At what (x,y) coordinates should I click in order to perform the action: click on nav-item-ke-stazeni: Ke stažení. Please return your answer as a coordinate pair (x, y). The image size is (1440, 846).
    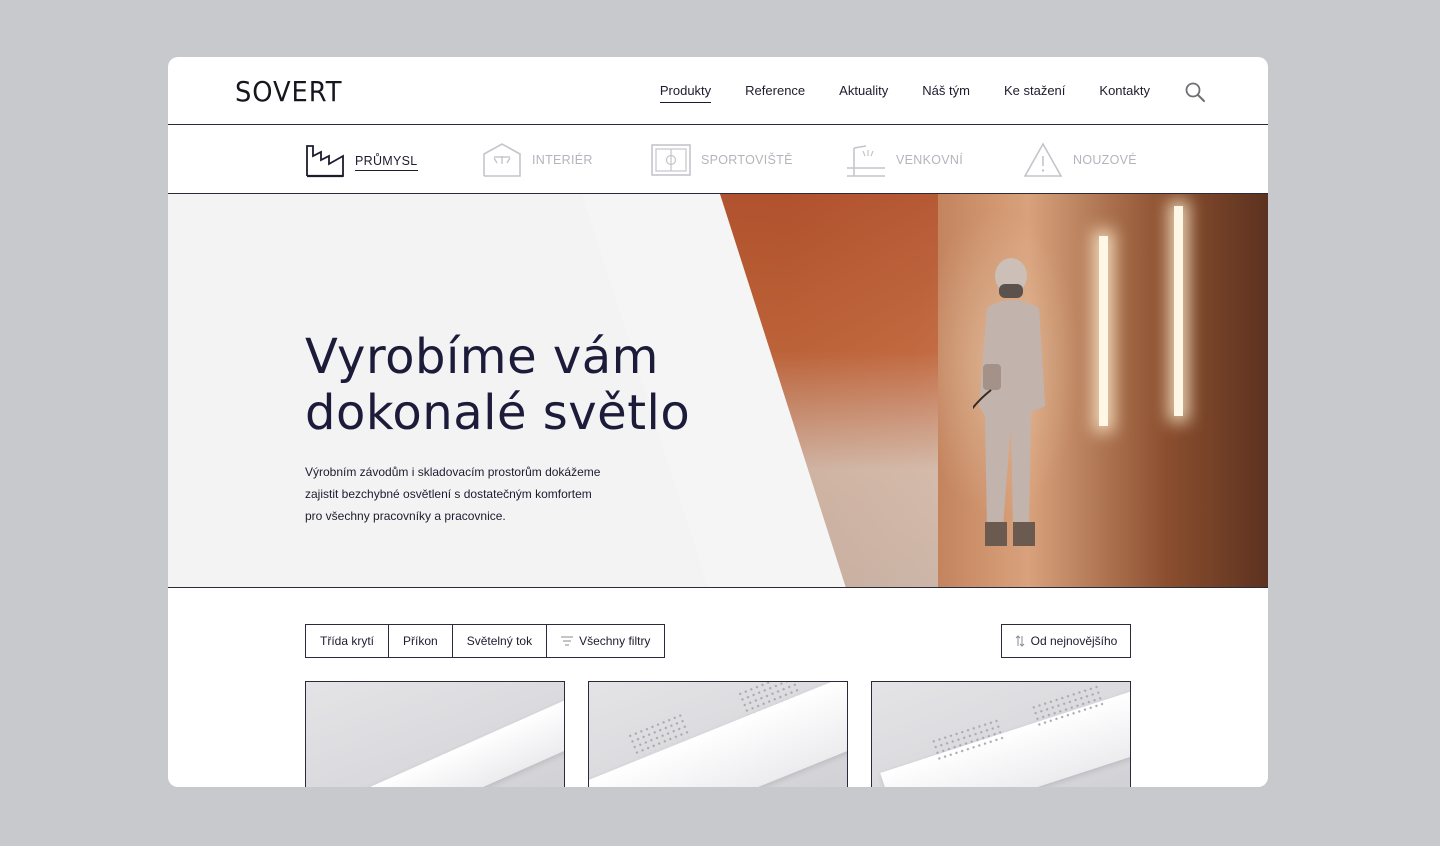
    Looking at the image, I should click on (1034, 93).